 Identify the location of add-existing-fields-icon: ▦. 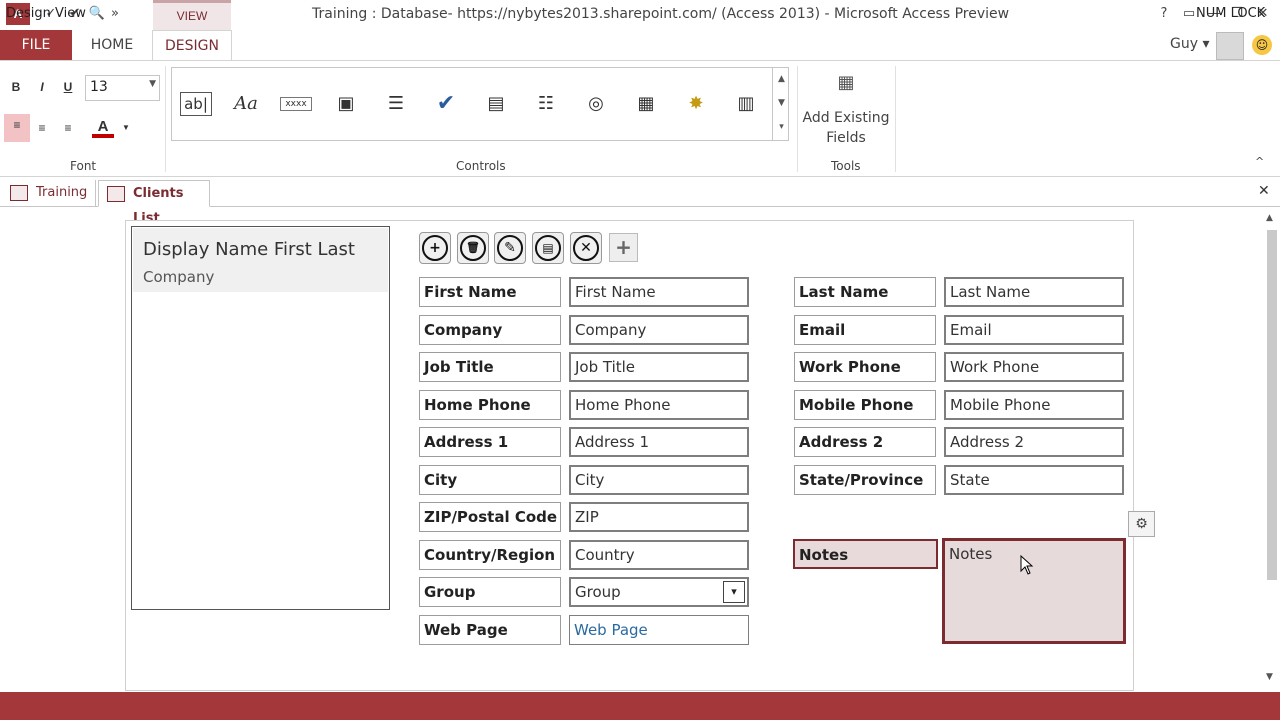
(846, 86).